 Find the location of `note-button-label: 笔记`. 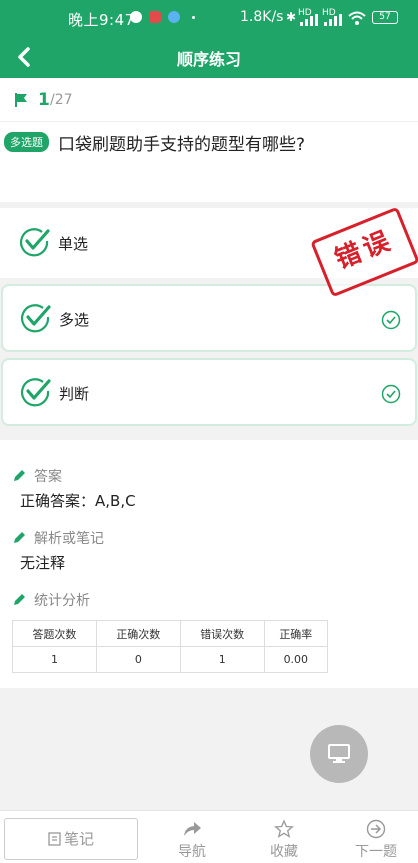

note-button-label: 笔记 is located at coordinates (78, 839).